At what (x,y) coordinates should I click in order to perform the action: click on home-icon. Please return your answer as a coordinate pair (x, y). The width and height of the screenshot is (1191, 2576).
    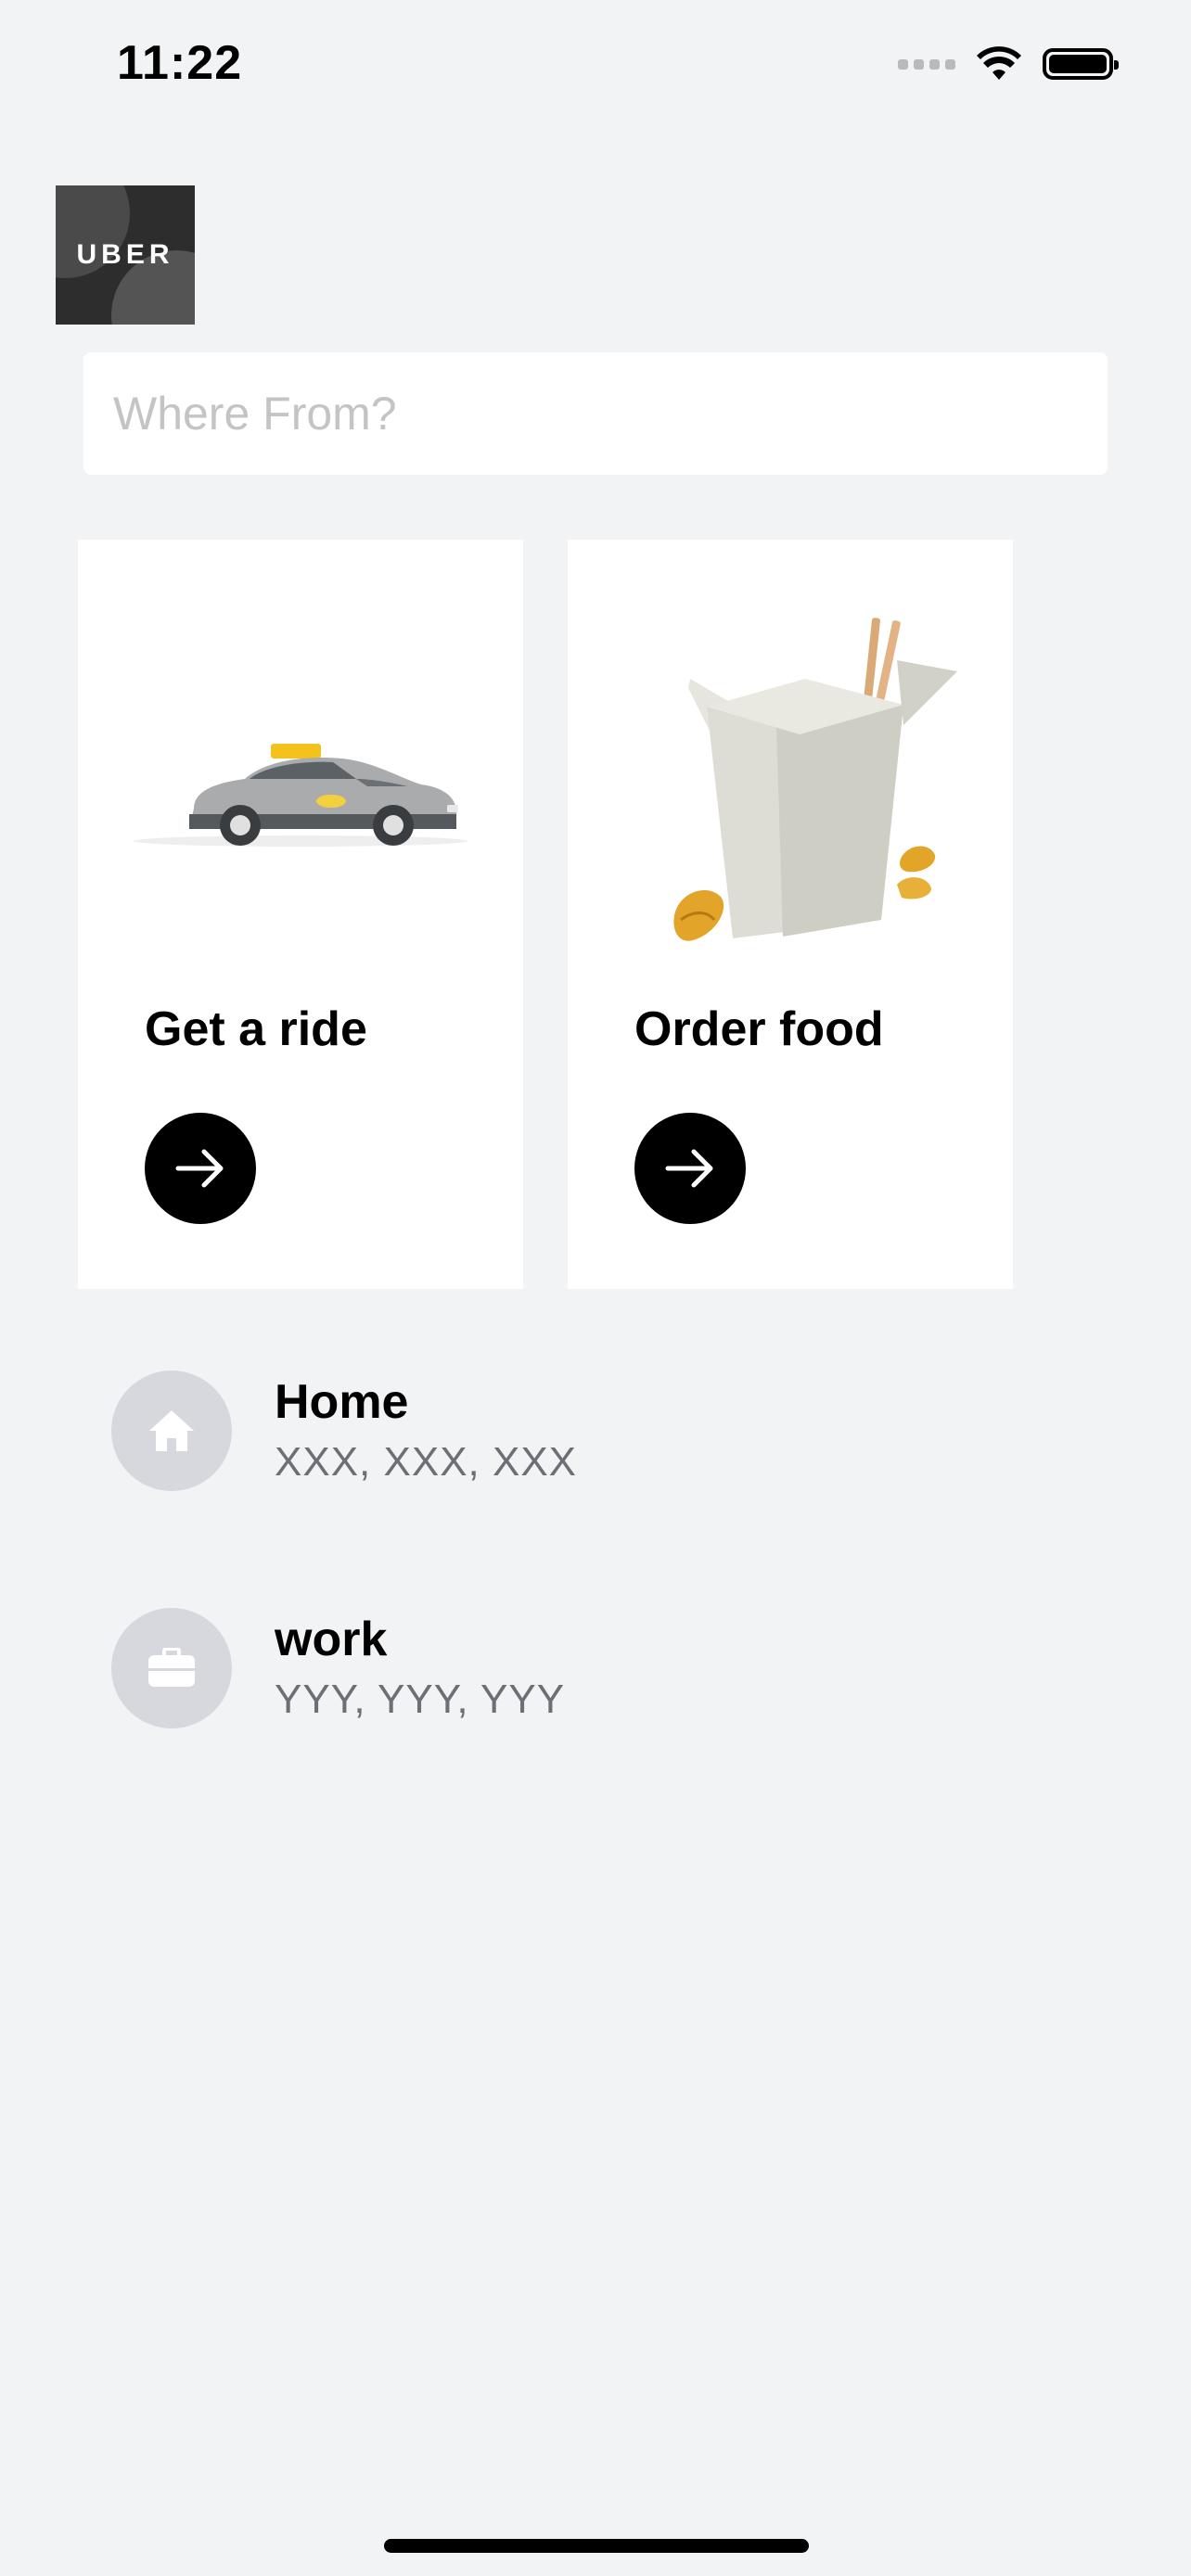
    Looking at the image, I should click on (171, 1431).